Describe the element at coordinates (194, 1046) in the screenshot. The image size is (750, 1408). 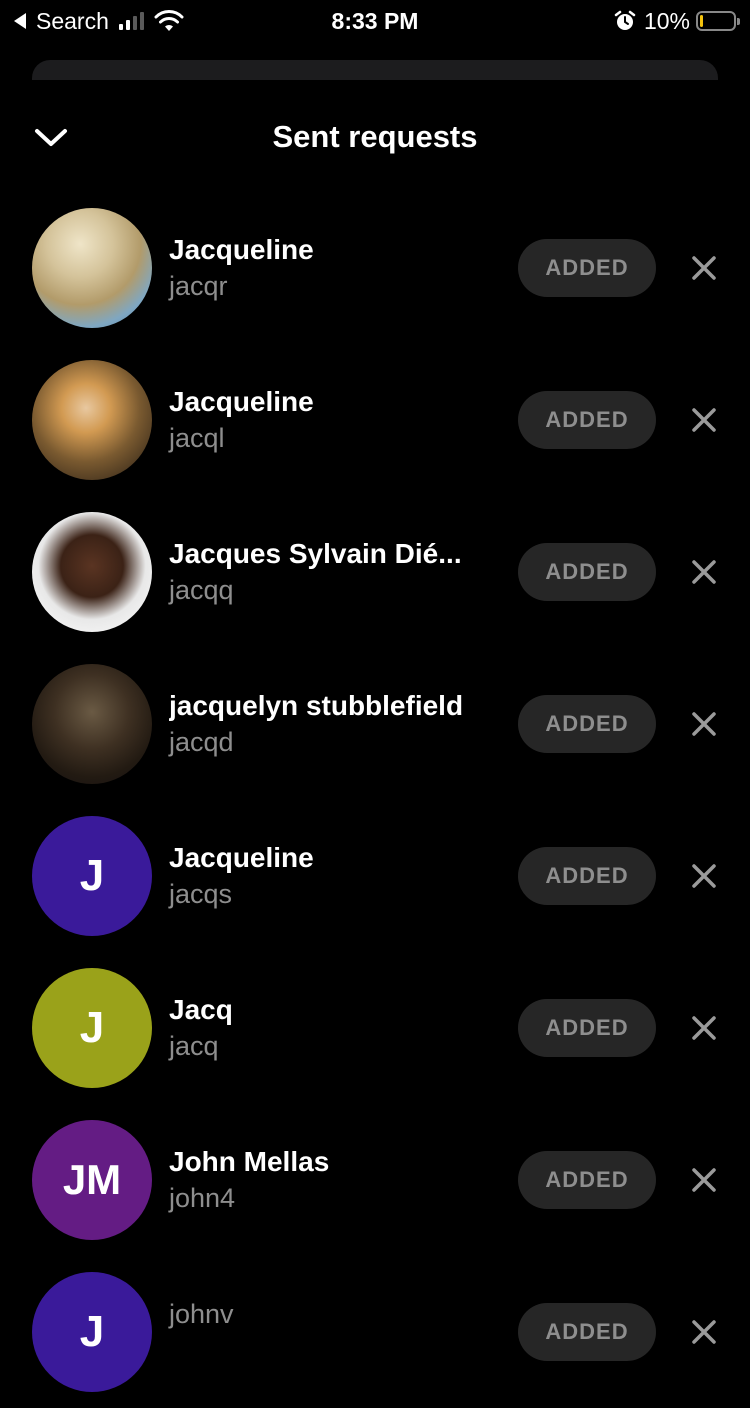
I see `username: jacq` at that location.